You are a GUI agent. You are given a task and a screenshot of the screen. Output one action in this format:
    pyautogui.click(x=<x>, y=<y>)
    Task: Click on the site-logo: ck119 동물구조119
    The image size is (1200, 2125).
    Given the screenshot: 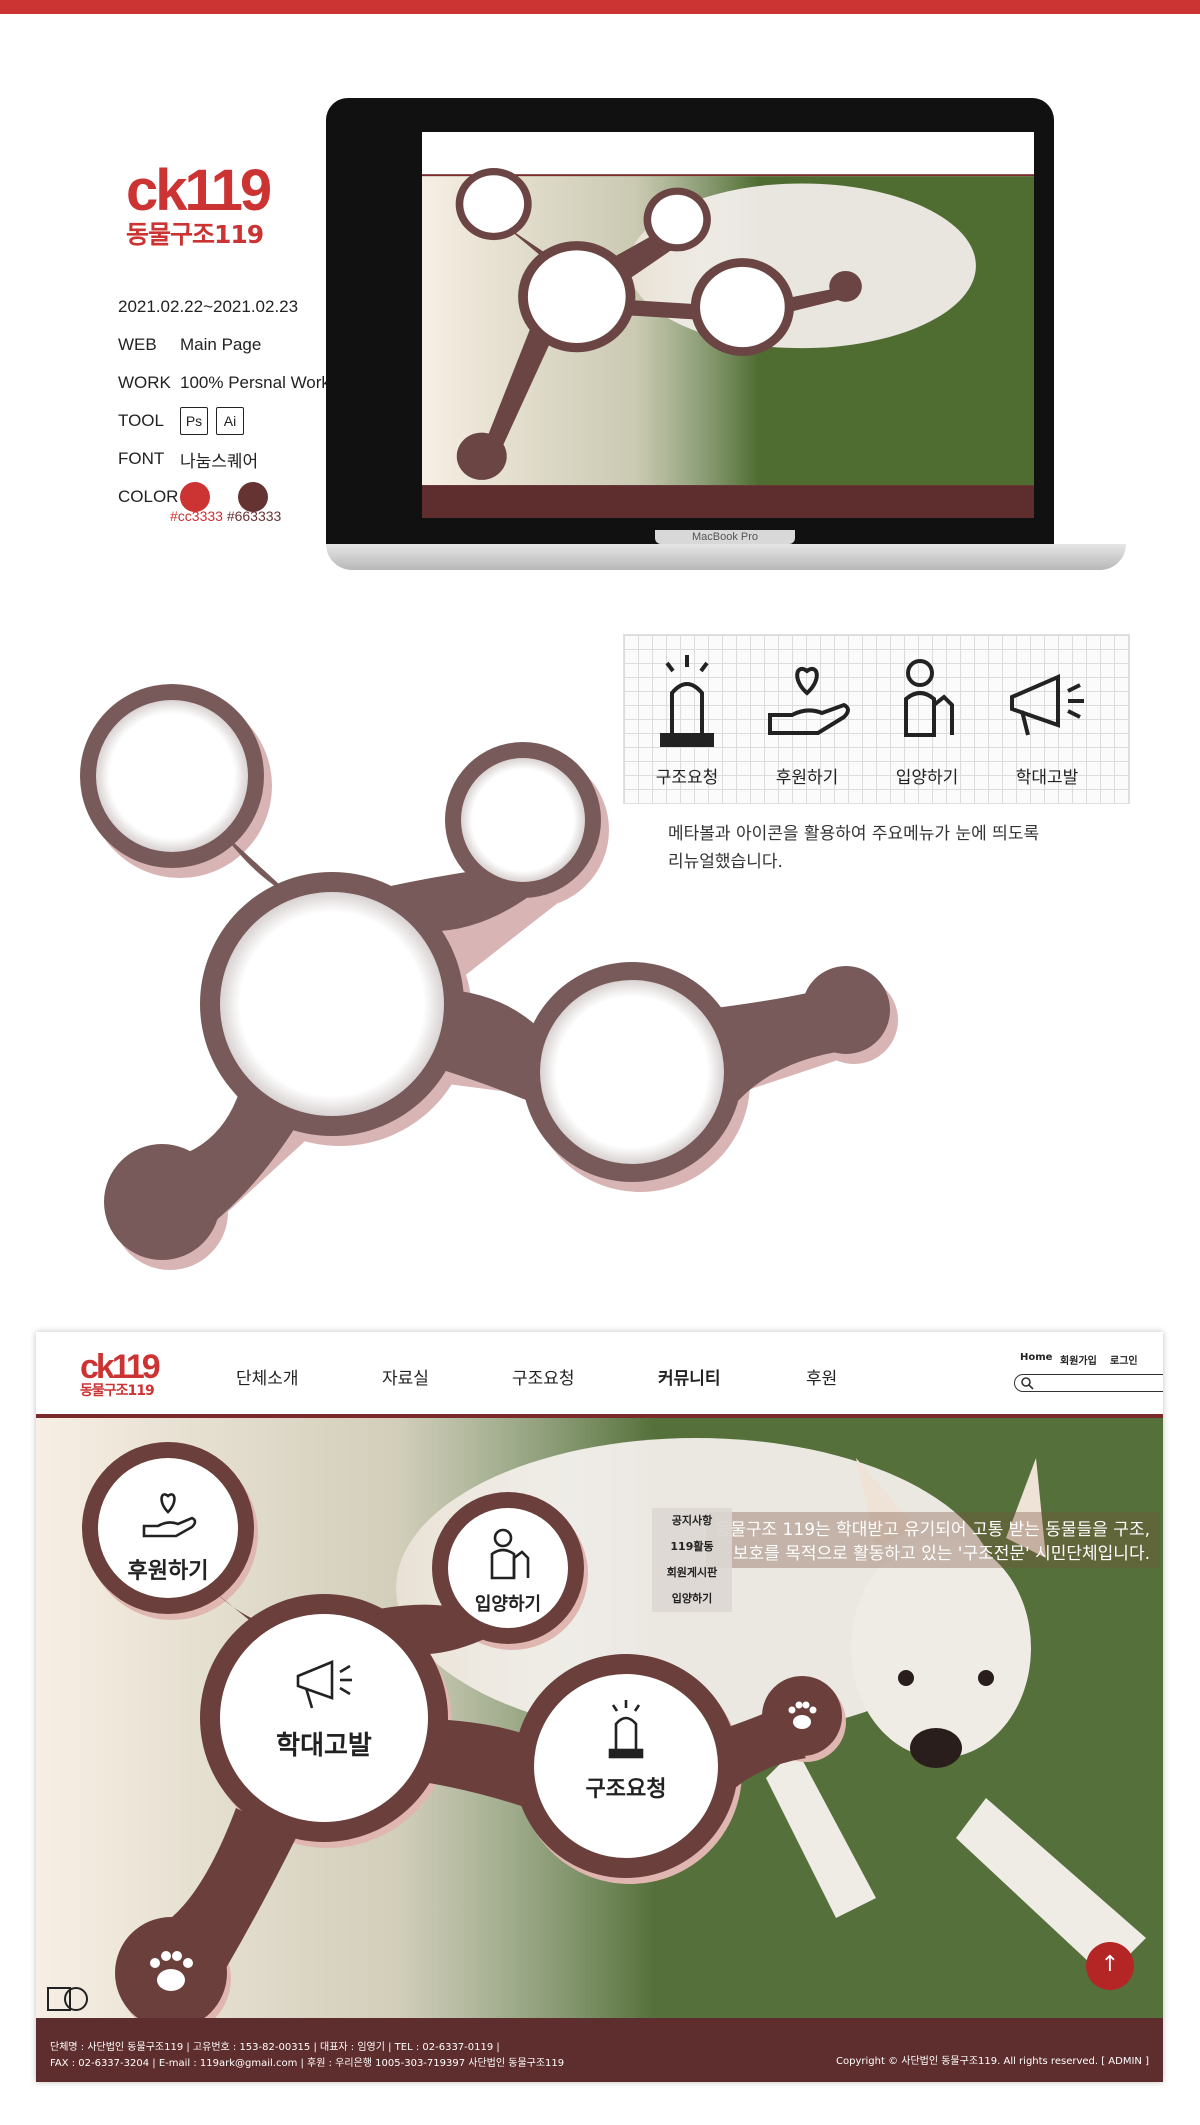 What is the action you would take?
    pyautogui.click(x=120, y=1373)
    